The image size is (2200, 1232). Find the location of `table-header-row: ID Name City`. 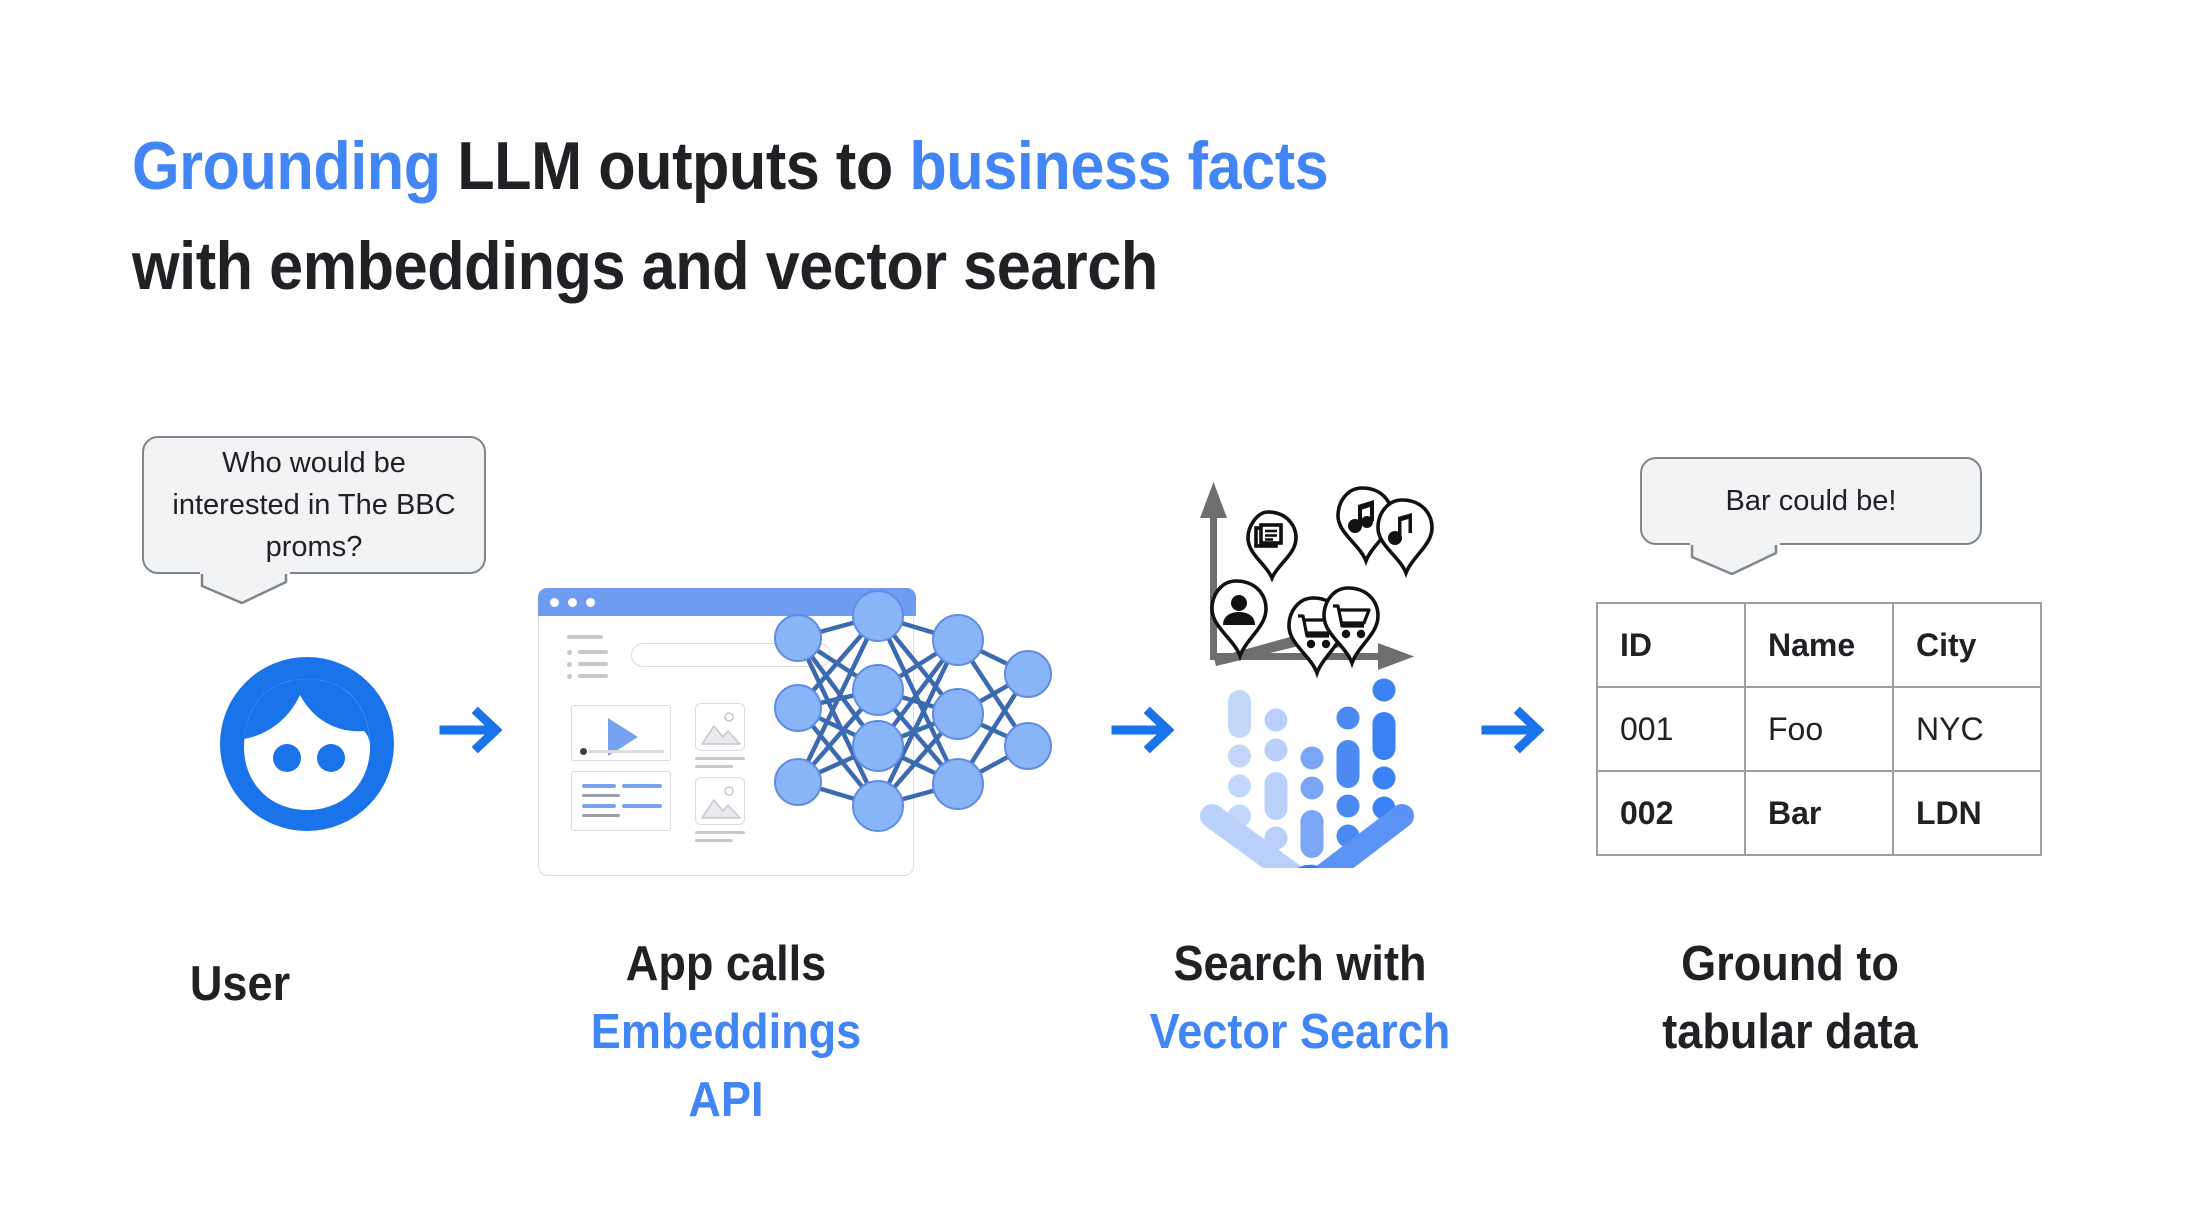

table-header-row: ID Name City is located at coordinates (1819, 645).